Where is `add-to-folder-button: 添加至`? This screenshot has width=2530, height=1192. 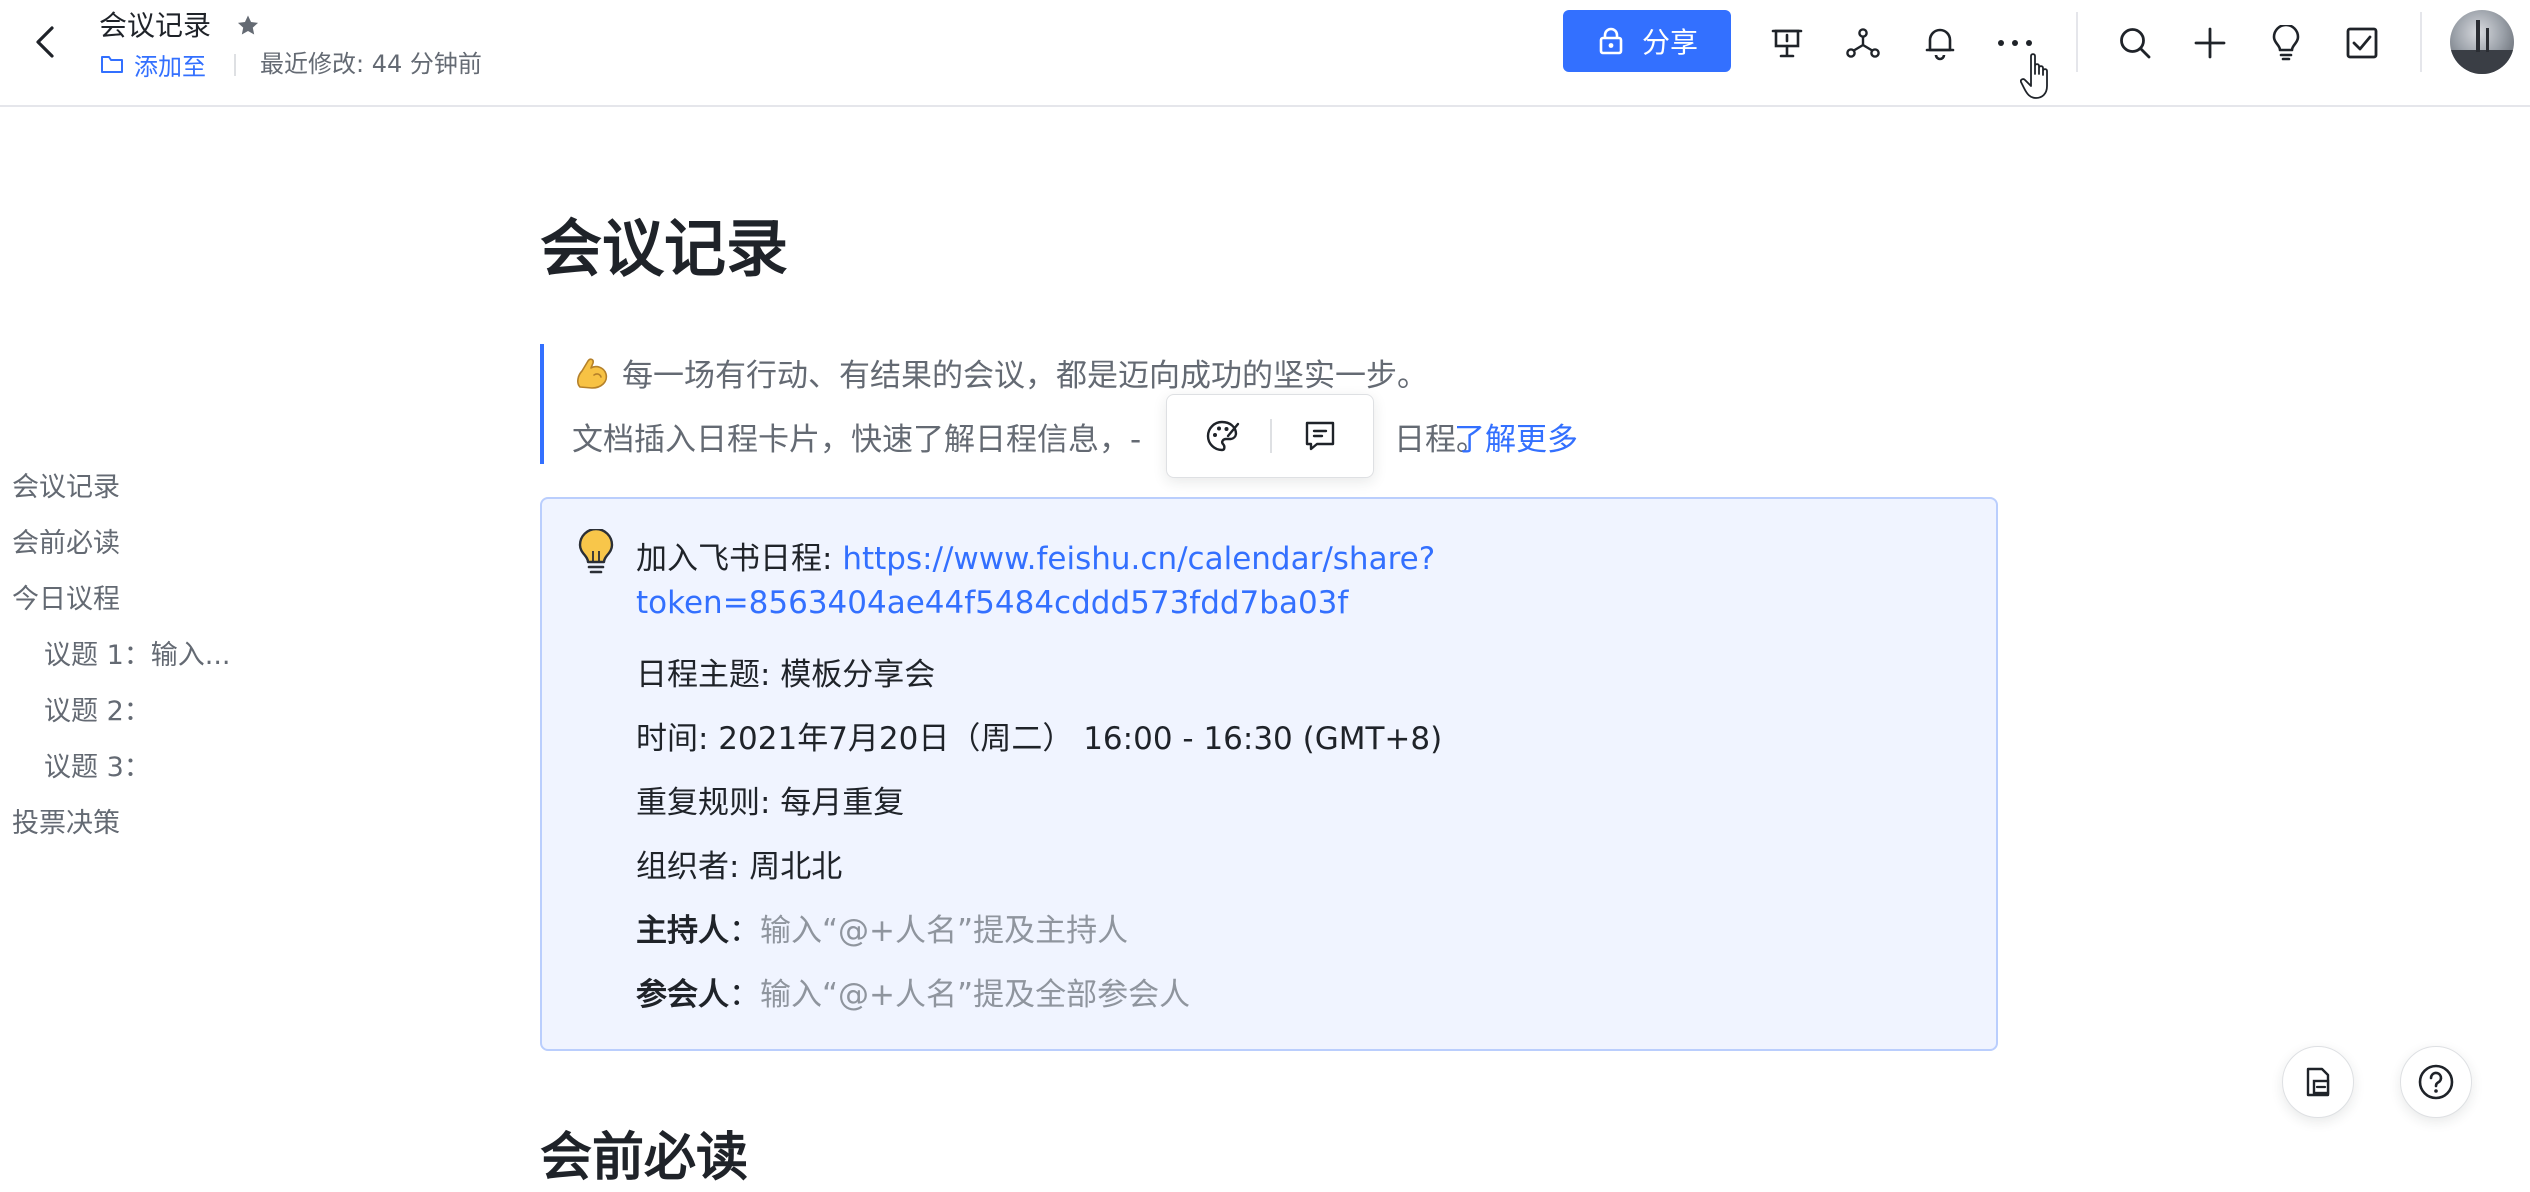
add-to-folder-button: 添加至 is located at coordinates (153, 64).